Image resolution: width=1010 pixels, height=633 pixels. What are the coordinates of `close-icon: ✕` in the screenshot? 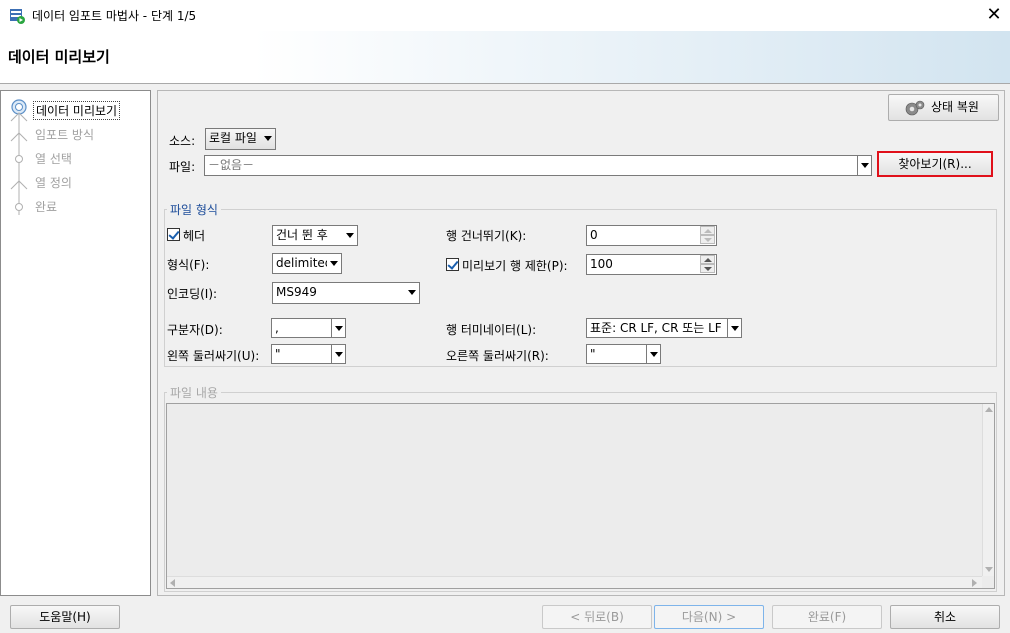 It's located at (994, 15).